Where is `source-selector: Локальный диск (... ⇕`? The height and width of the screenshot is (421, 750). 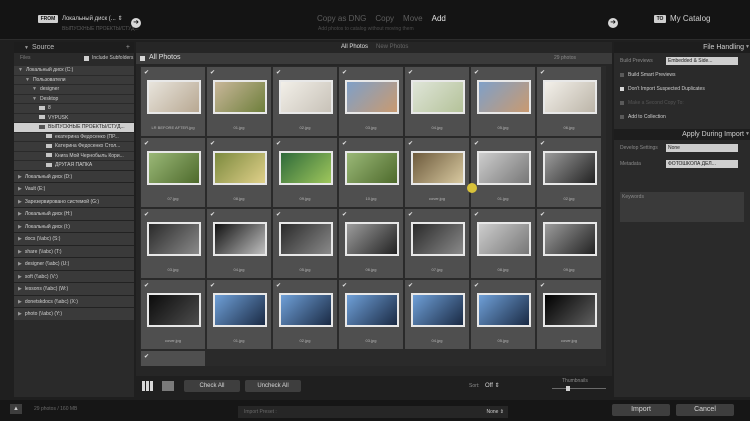 source-selector: Локальный диск (... ⇕ is located at coordinates (92, 19).